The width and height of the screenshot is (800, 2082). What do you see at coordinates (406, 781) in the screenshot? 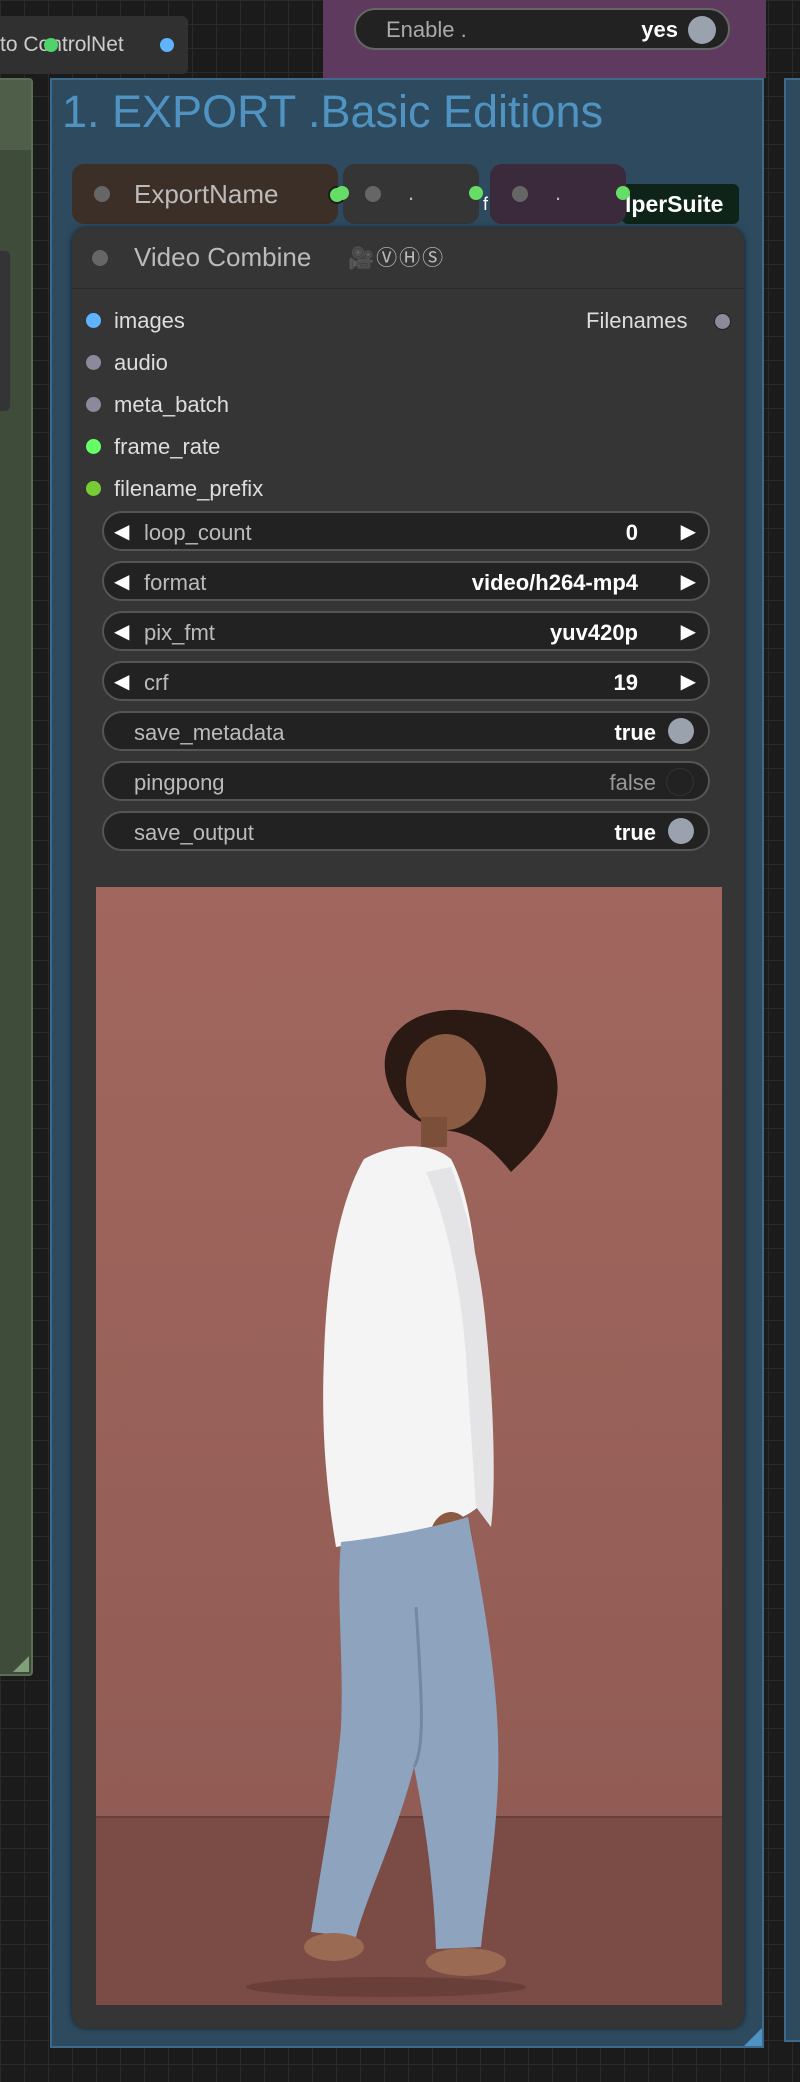
I see `pingpong-toggle: pingpong false` at bounding box center [406, 781].